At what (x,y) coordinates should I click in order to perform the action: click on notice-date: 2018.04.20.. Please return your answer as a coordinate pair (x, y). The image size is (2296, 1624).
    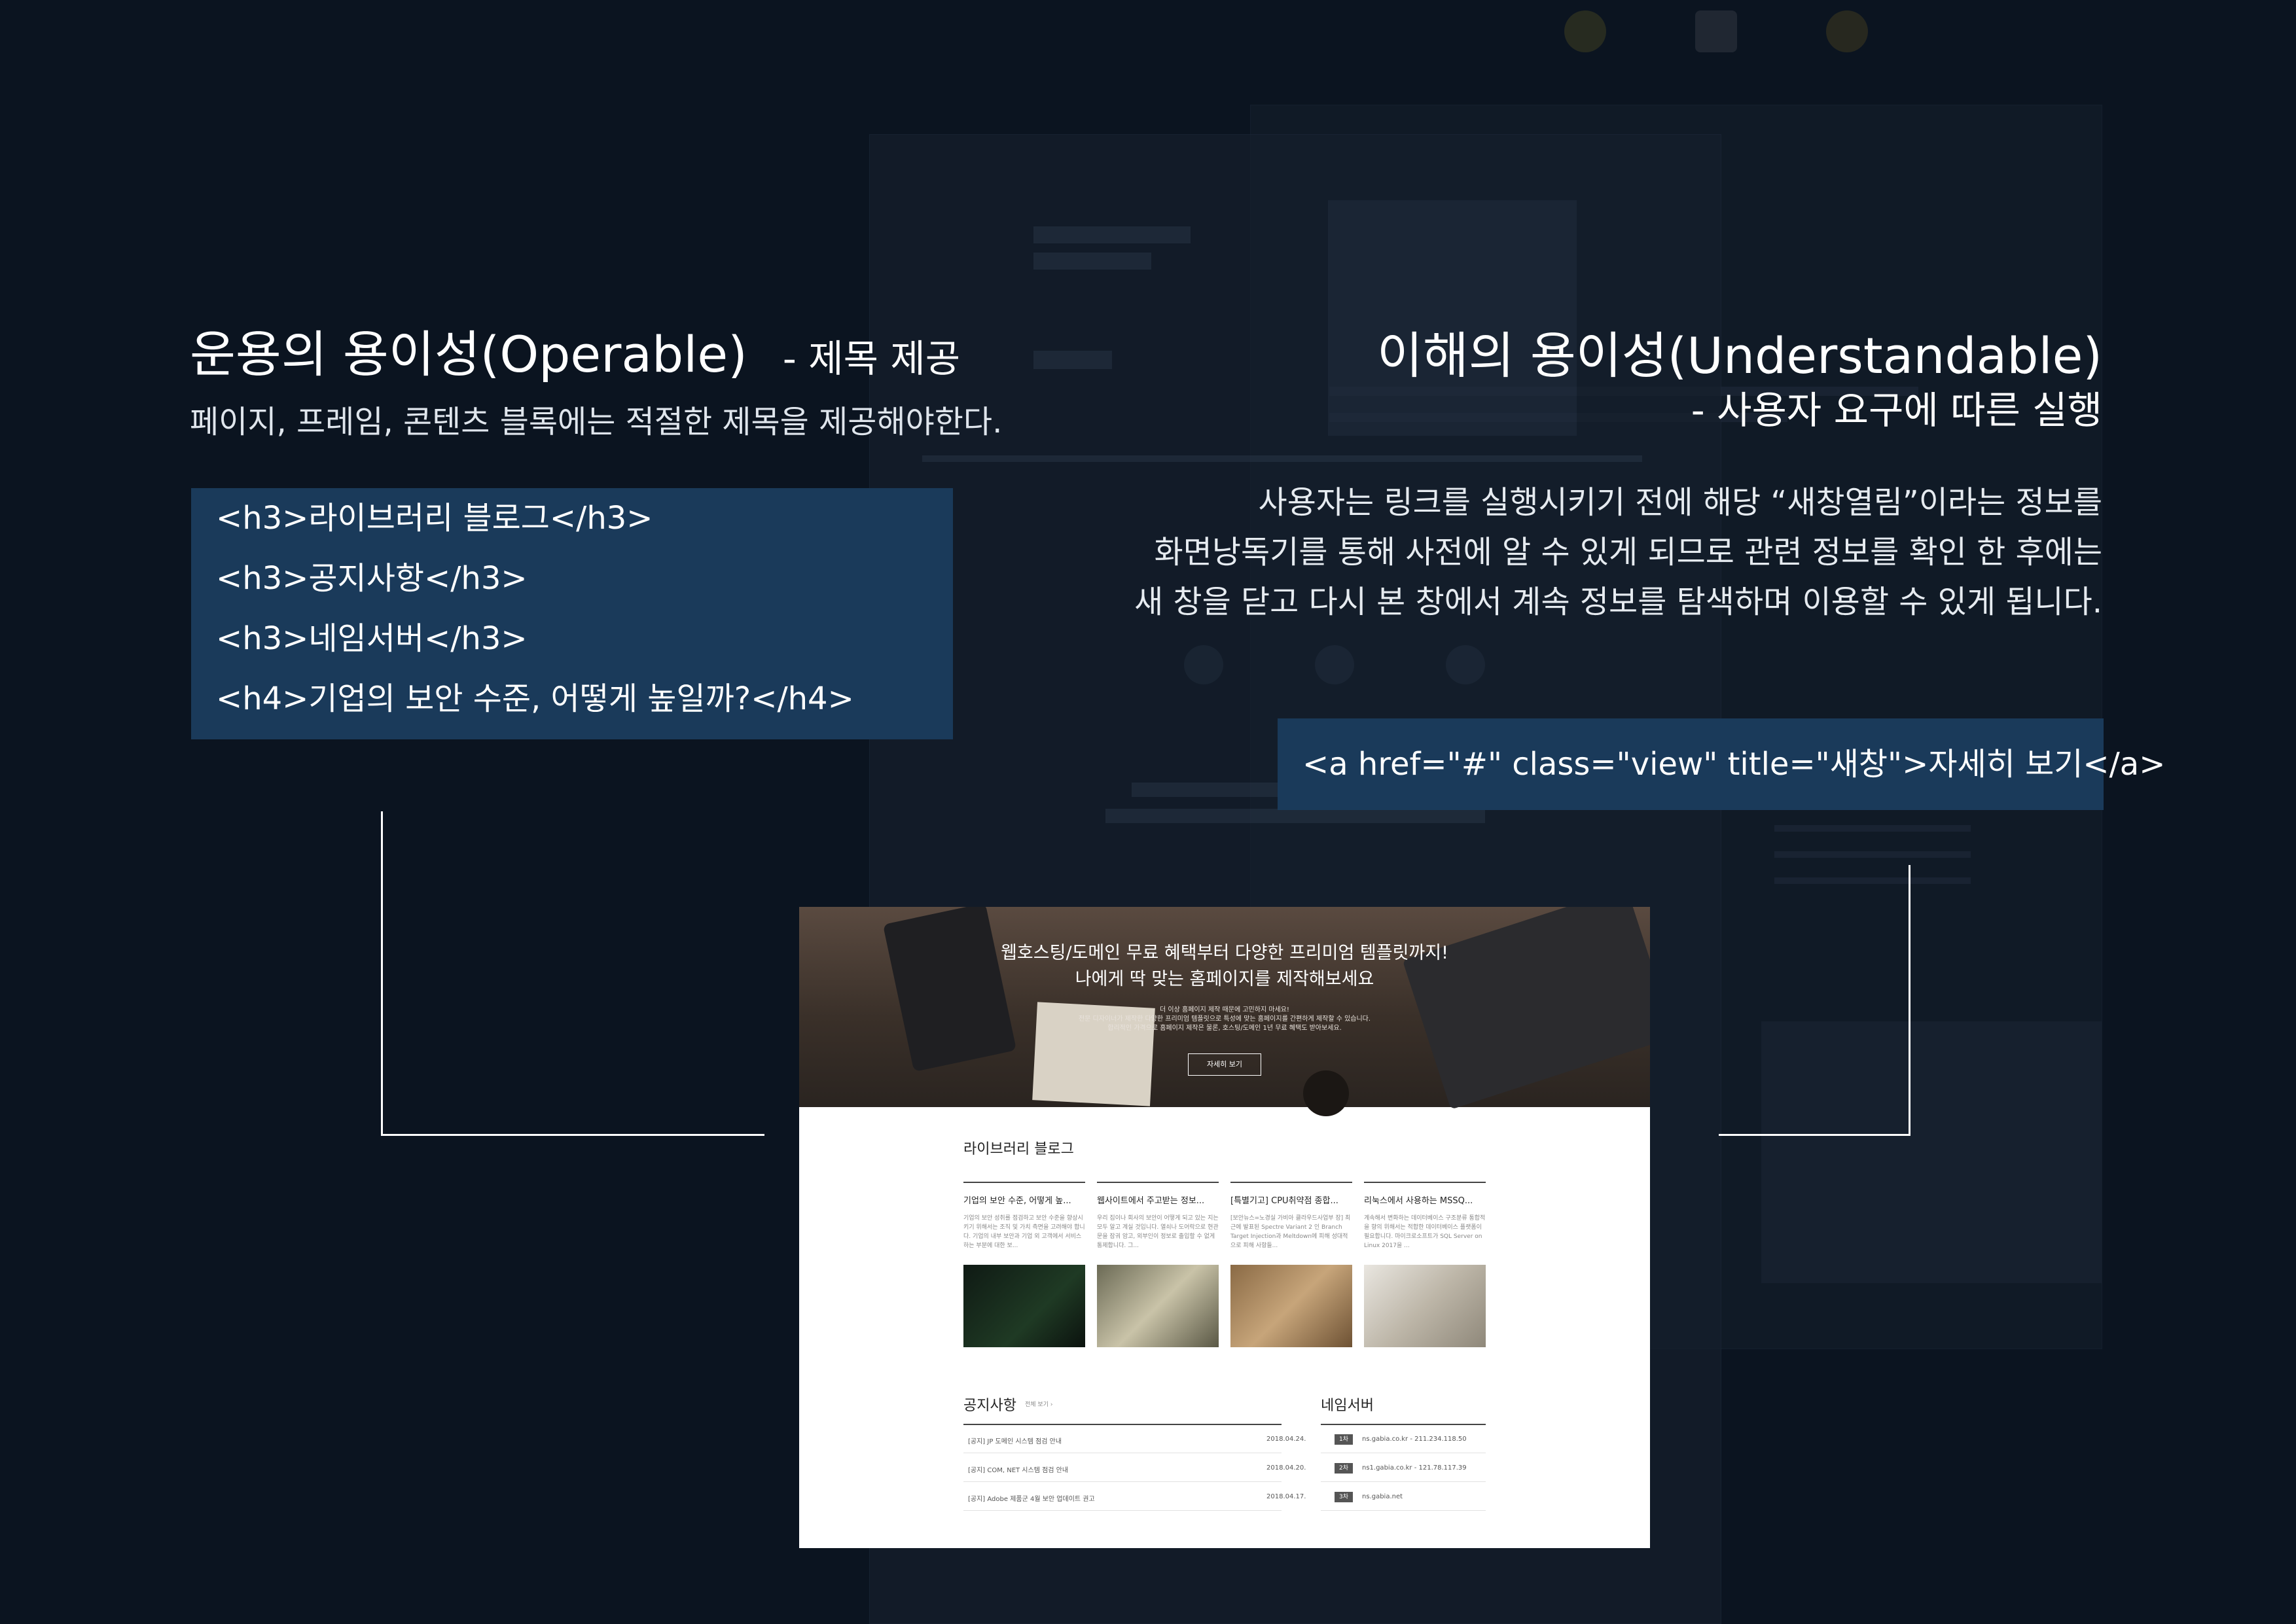
    Looking at the image, I should click on (1286, 1468).